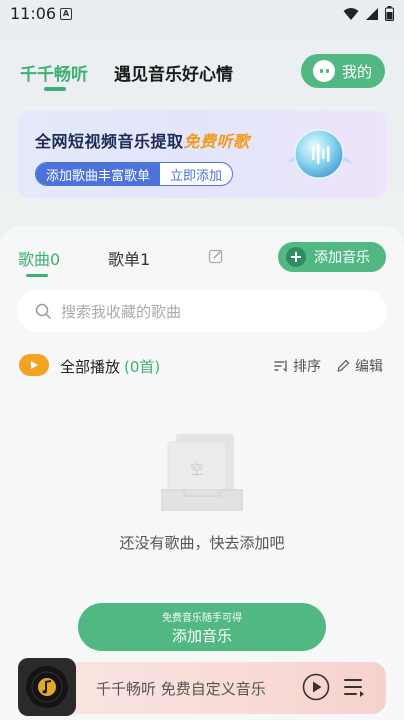  Describe the element at coordinates (109, 141) in the screenshot. I see `banner-title-prefix: 全网短视频音乐提取` at that location.